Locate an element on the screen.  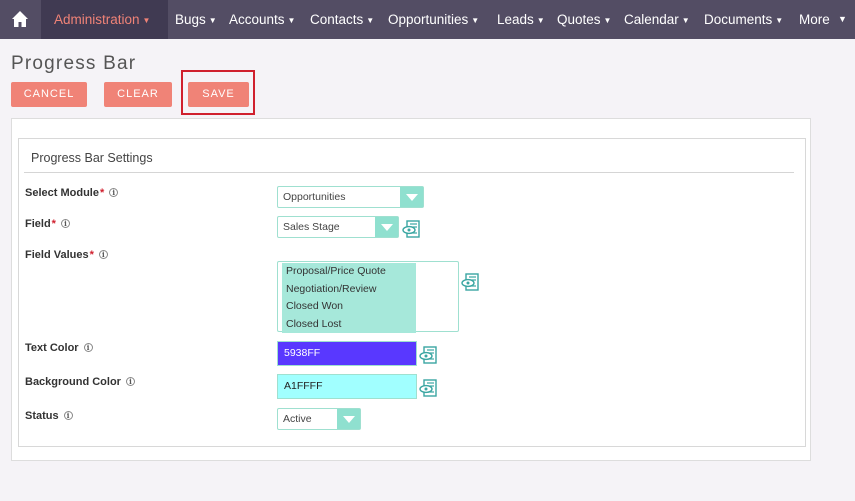
select-module-label: Select Module* i is located at coordinates (72, 193).